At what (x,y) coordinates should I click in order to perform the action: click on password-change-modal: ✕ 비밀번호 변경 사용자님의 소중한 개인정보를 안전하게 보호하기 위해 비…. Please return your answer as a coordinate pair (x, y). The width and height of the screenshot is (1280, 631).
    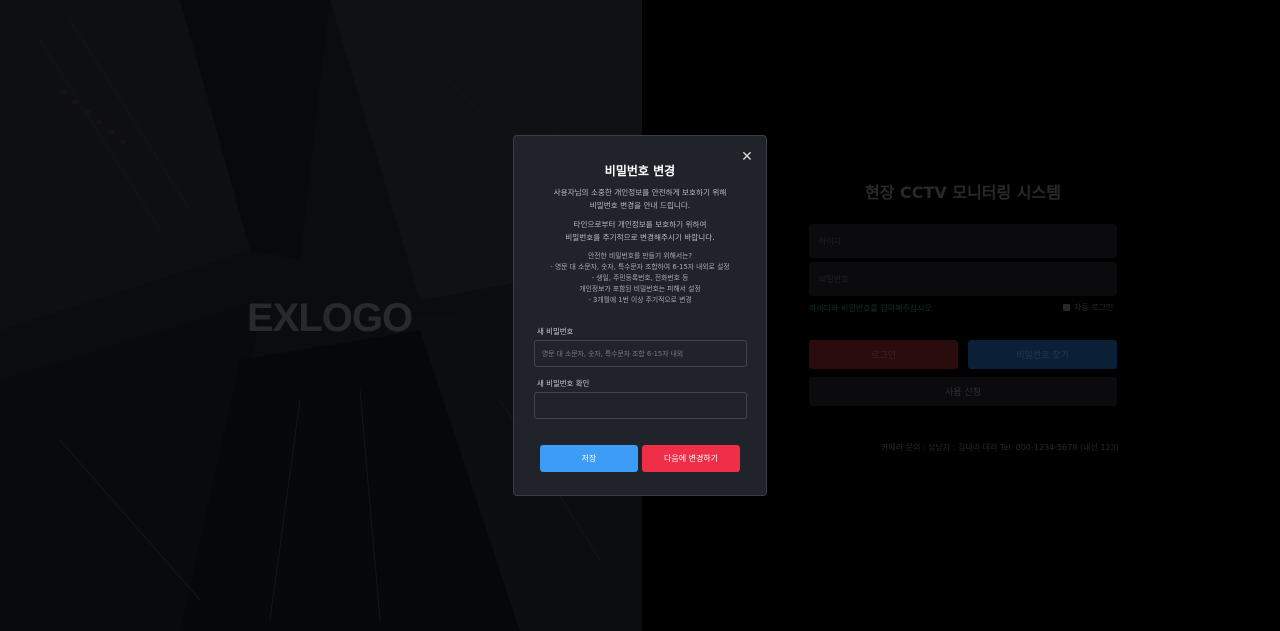
    Looking at the image, I should click on (640, 315).